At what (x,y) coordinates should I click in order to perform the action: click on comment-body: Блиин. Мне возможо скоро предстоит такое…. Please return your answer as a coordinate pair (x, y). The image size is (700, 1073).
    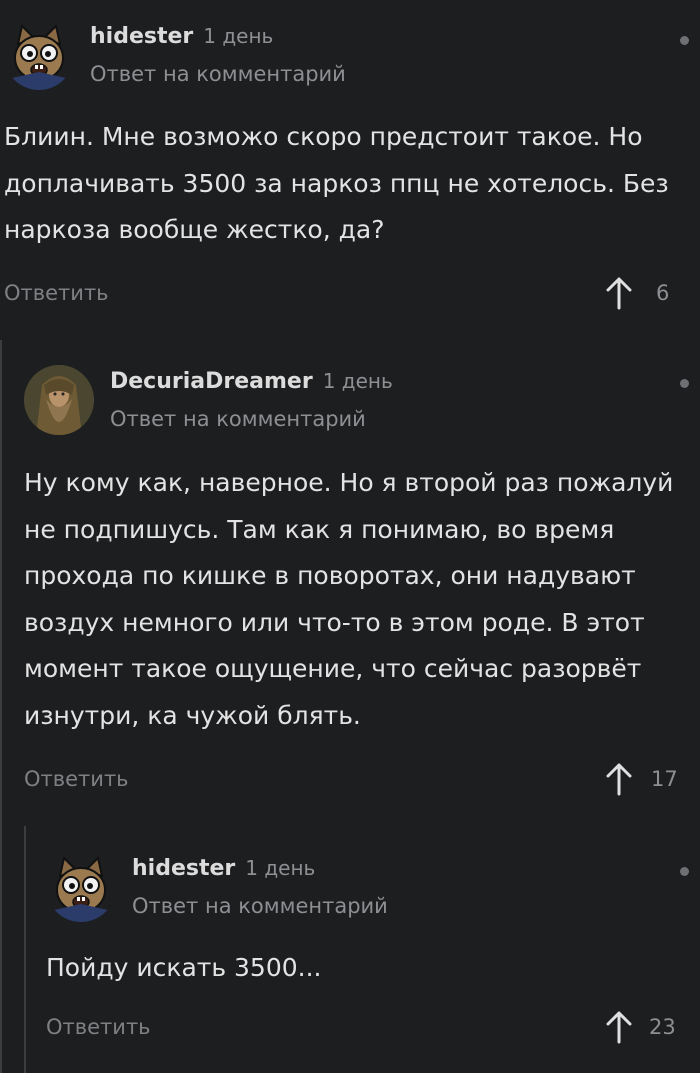
    Looking at the image, I should click on (336, 183).